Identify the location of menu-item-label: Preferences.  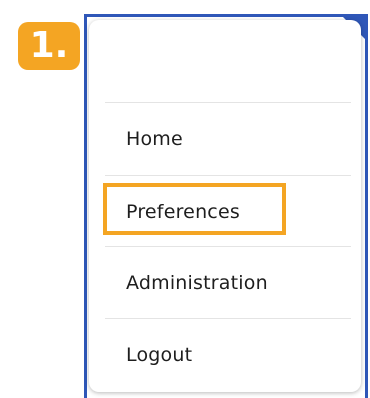
(183, 212).